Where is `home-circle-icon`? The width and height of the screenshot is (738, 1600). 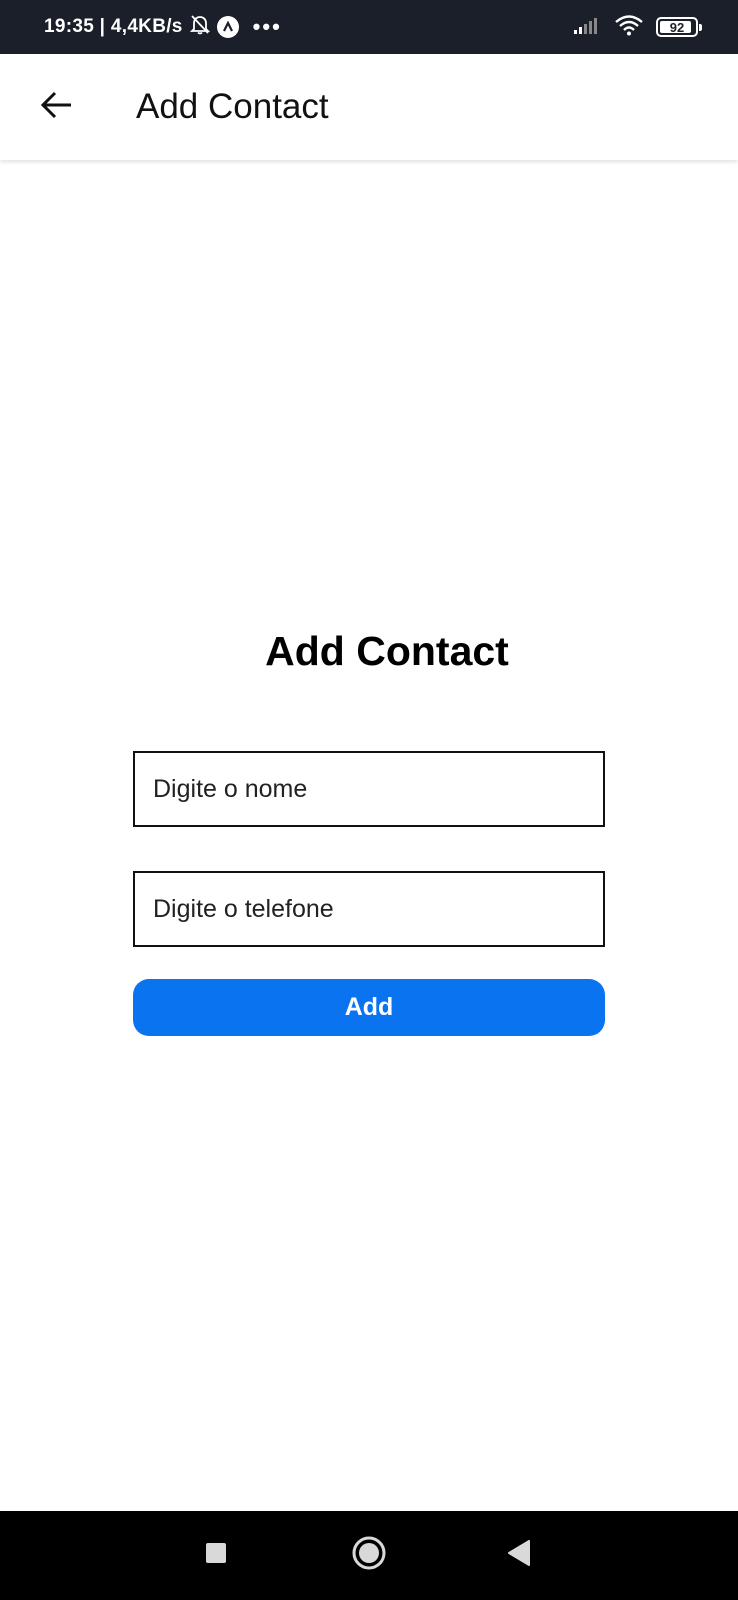
home-circle-icon is located at coordinates (369, 1555).